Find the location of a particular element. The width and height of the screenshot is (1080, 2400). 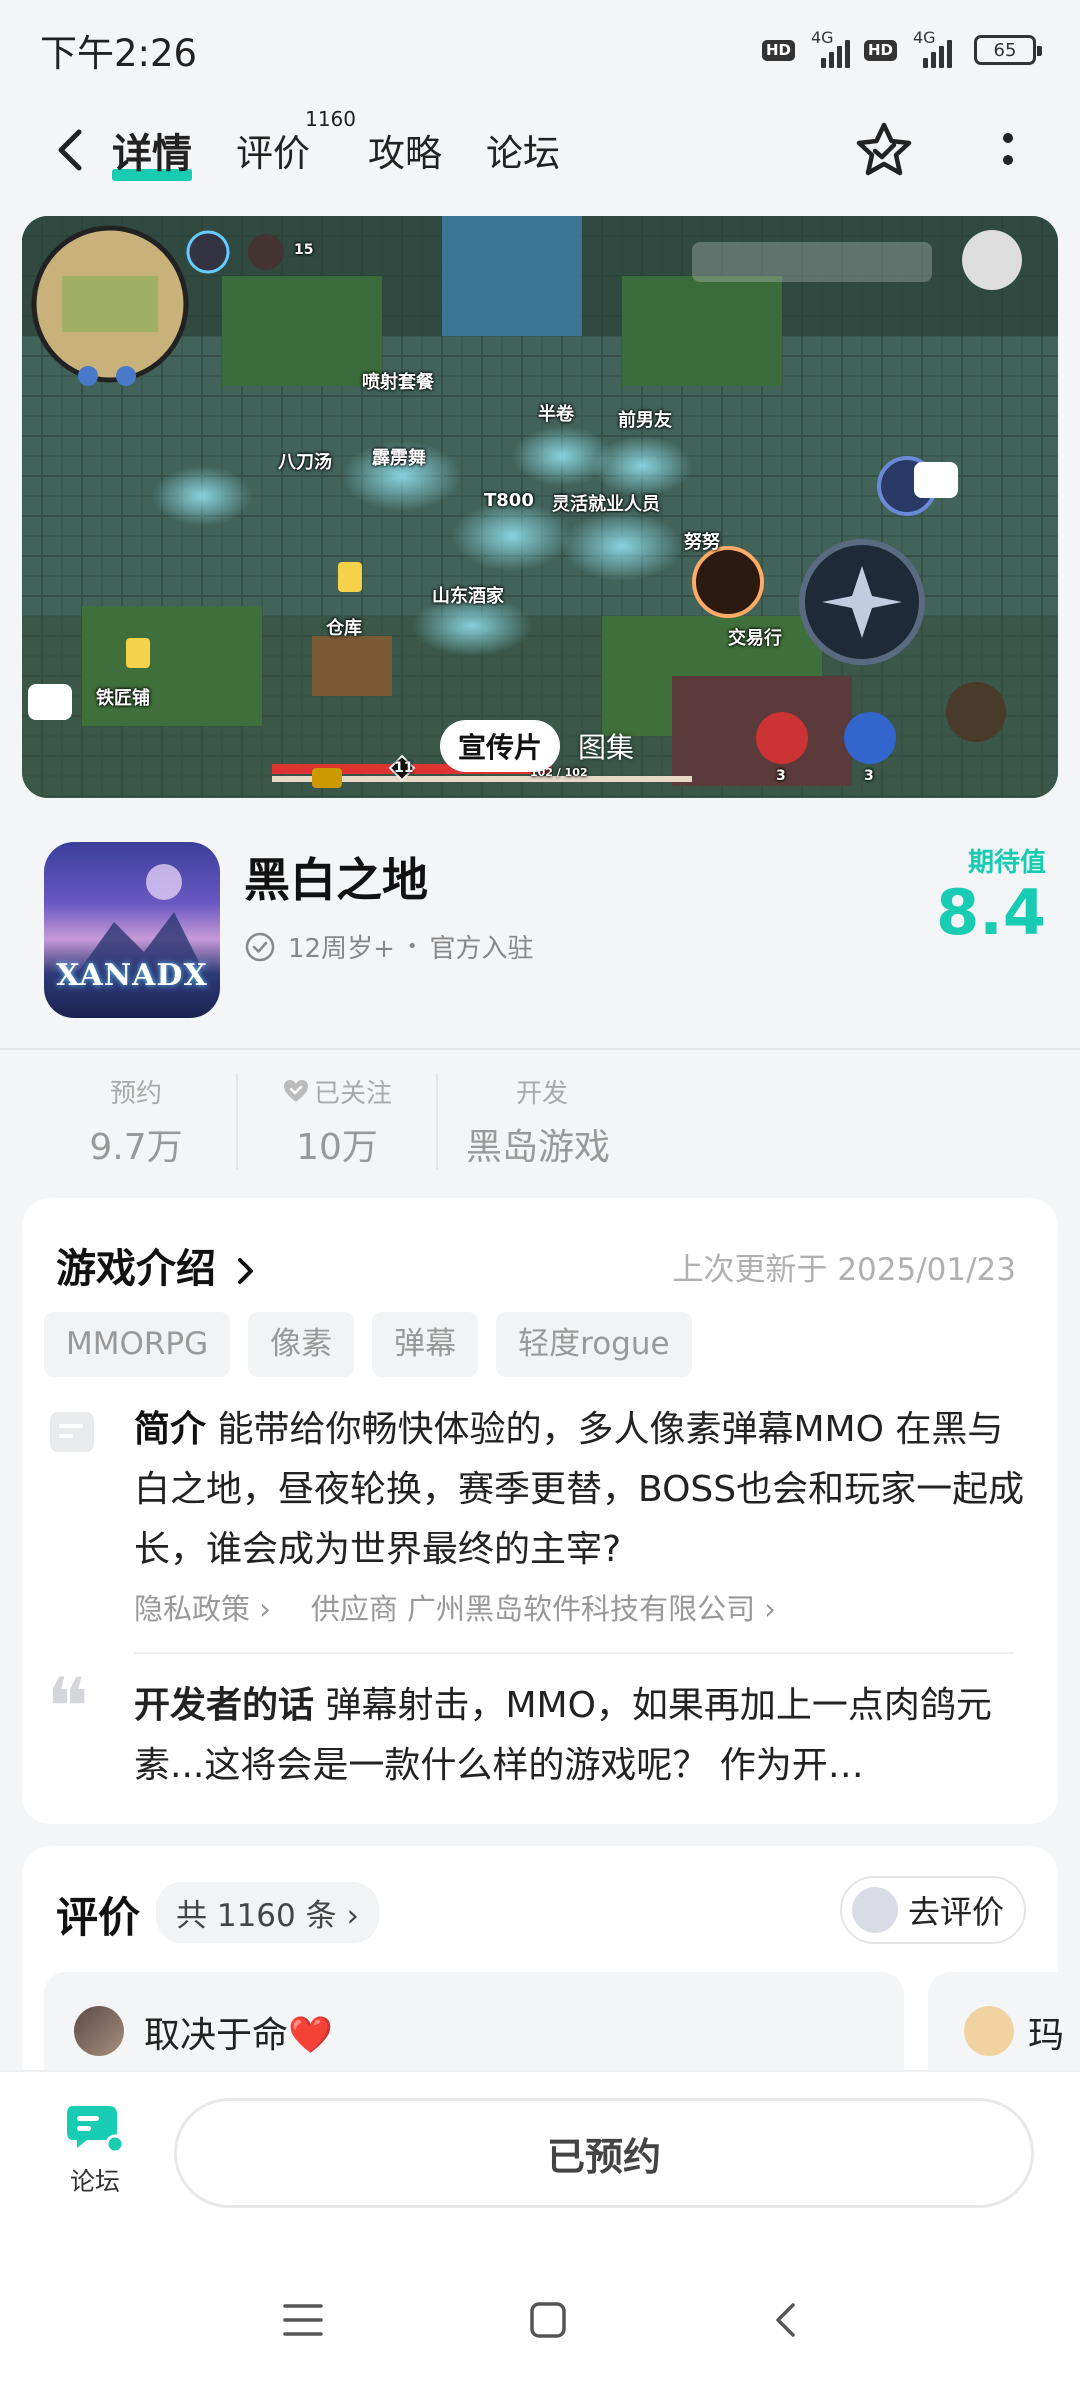

write-review-label: 去评价 is located at coordinates (955, 1912).